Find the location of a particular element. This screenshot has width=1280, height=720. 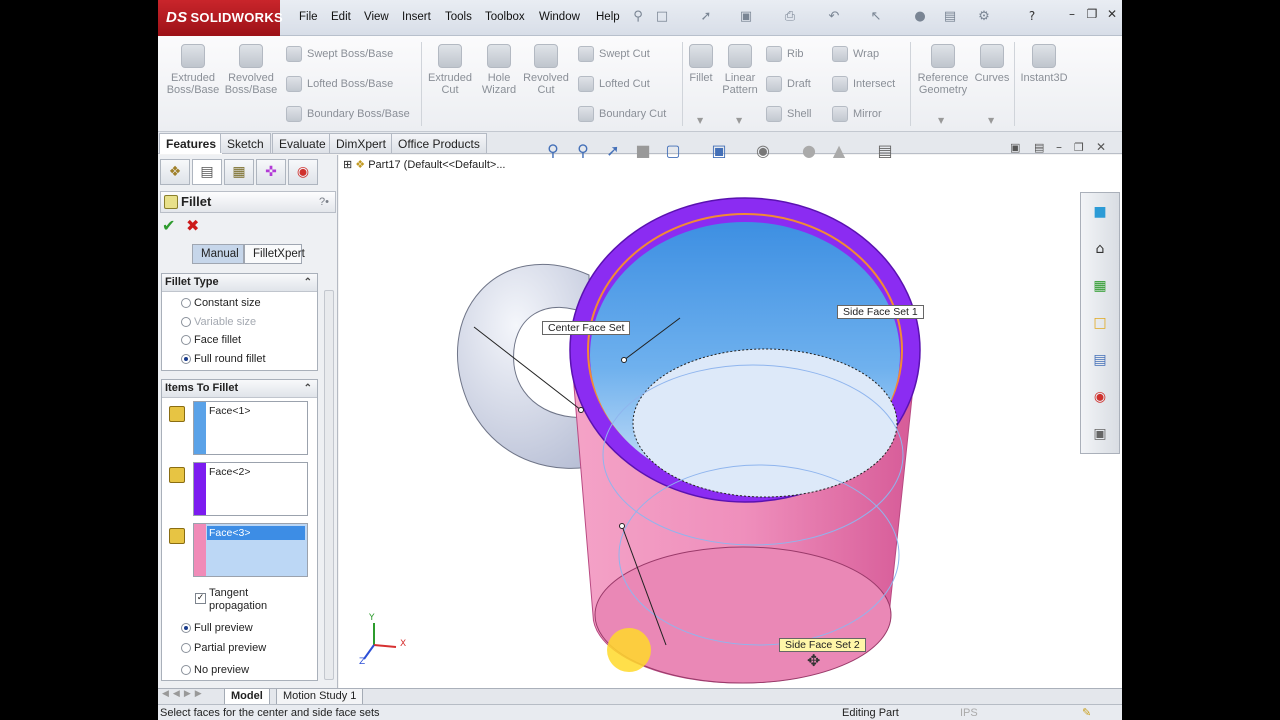

swept-cut-button: Swept Cut is located at coordinates (614, 54).